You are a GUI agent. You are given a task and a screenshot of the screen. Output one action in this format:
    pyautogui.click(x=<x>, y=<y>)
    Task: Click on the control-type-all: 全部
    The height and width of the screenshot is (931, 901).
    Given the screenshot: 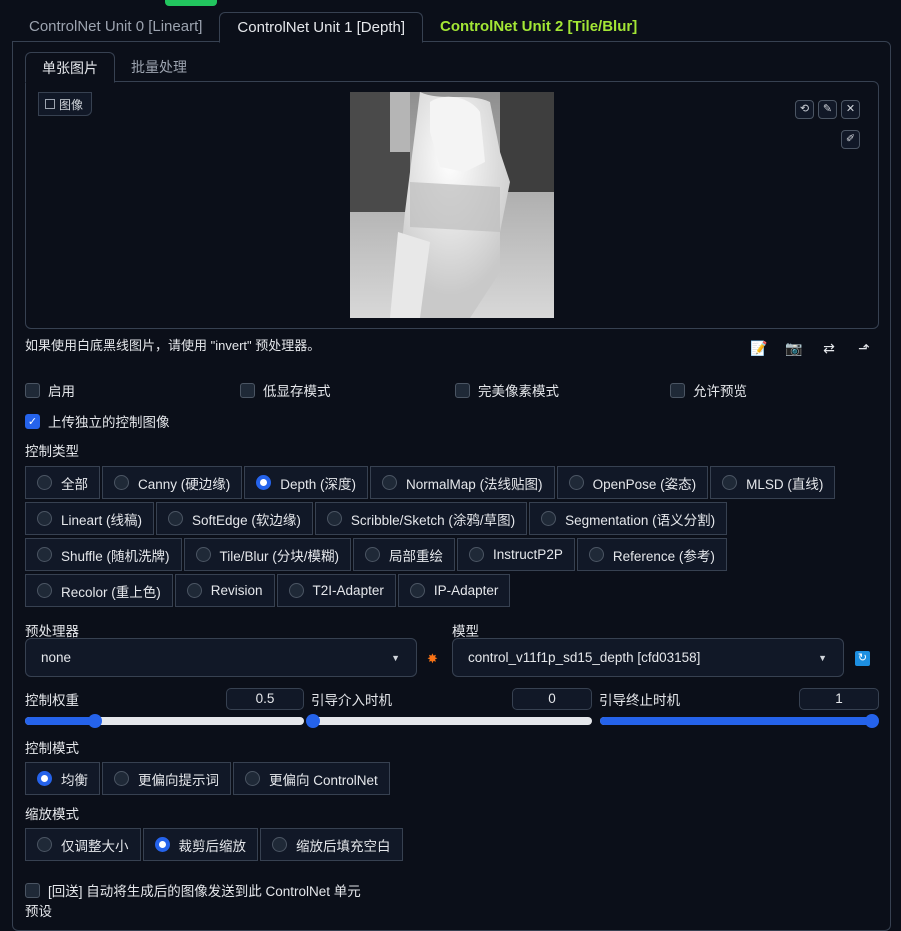 What is the action you would take?
    pyautogui.click(x=62, y=482)
    